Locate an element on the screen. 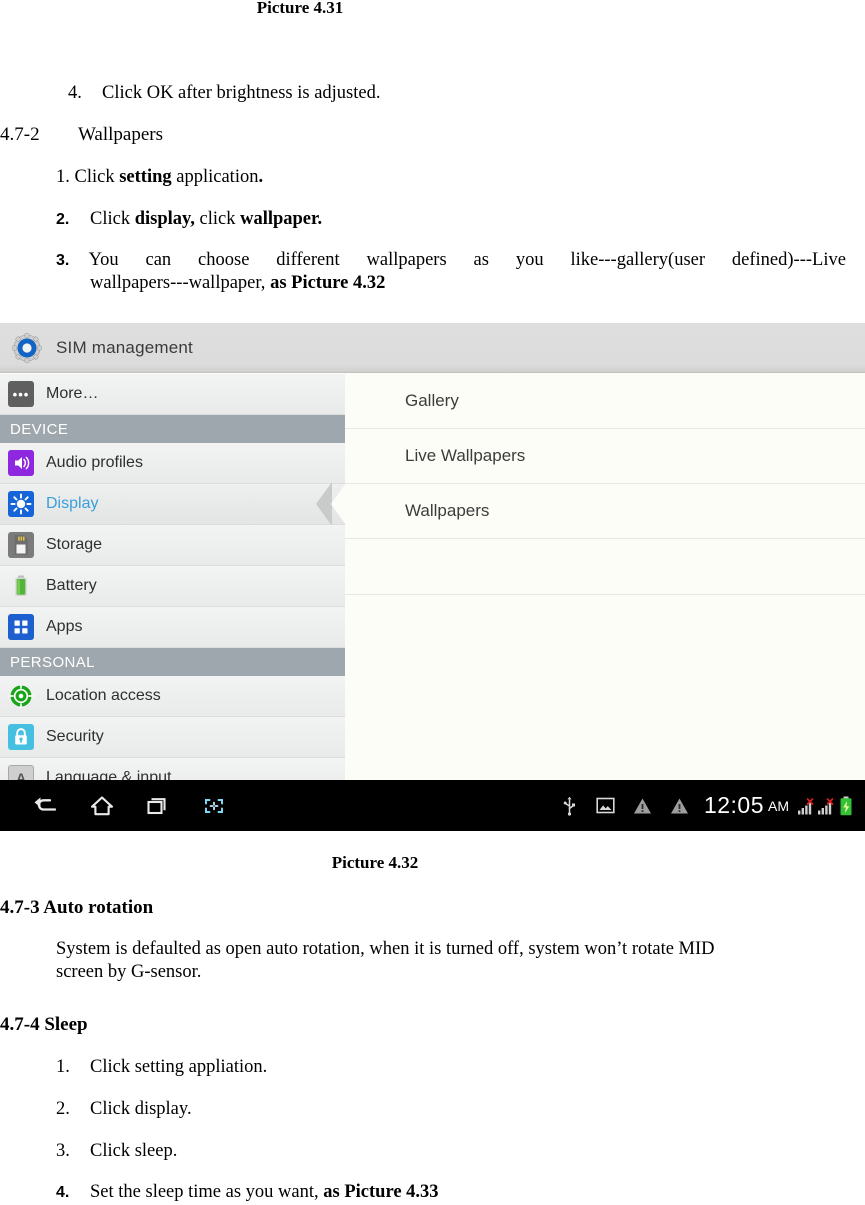  list-item: 3. Click sleep. is located at coordinates (116, 1151).